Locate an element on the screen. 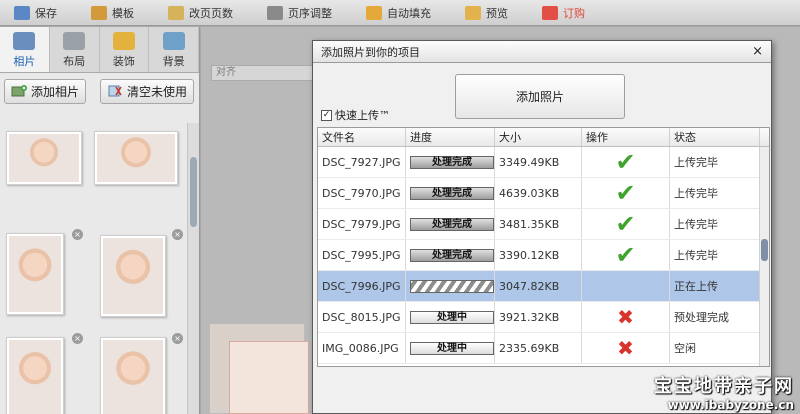 The height and width of the screenshot is (414, 800). table-scrollbar is located at coordinates (764, 256).